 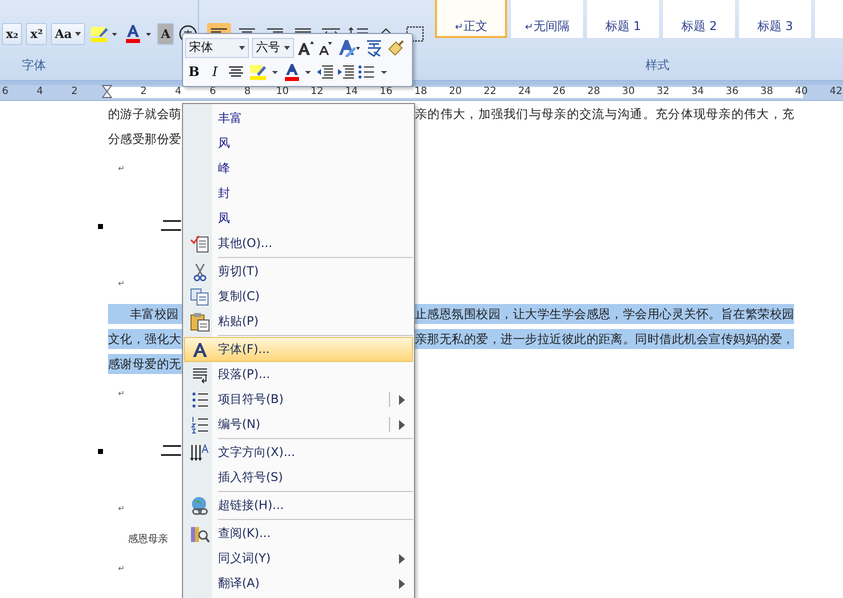 I want to click on ruler-number: 30, so click(x=628, y=92).